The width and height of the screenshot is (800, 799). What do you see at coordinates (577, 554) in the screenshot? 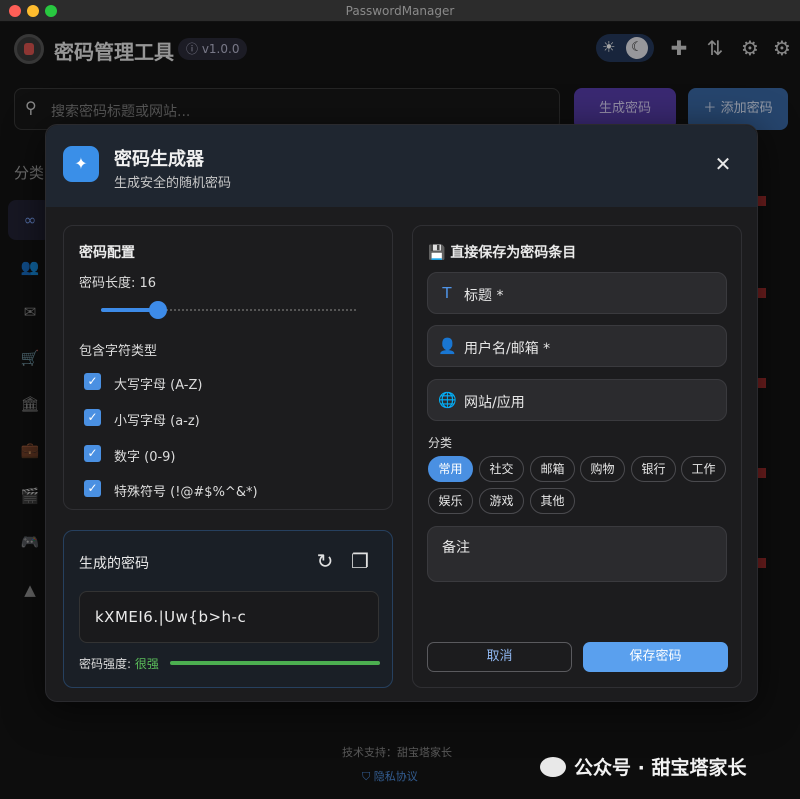
I see `notes-field: 备注` at bounding box center [577, 554].